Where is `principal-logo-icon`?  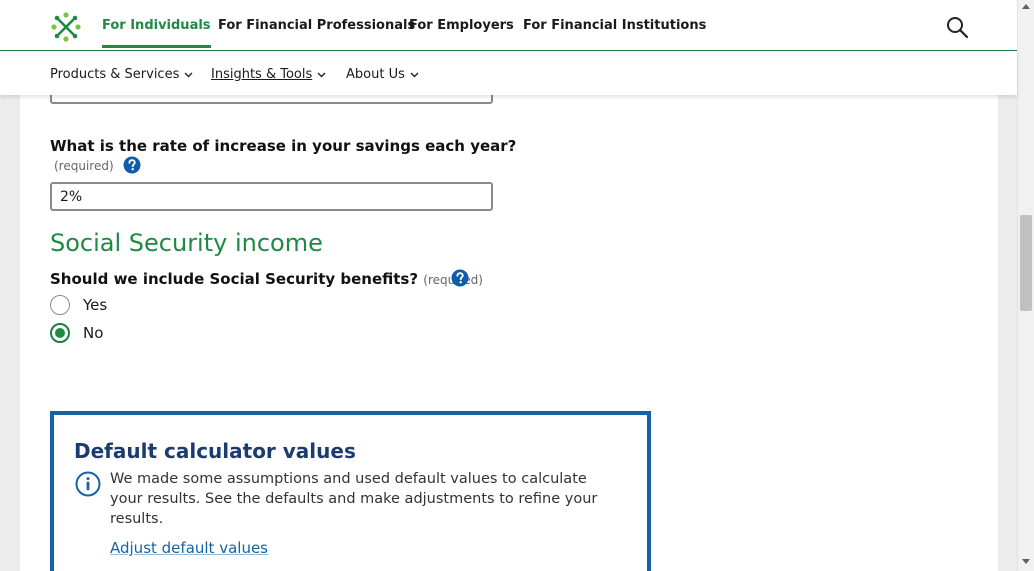
principal-logo-icon is located at coordinates (66, 27).